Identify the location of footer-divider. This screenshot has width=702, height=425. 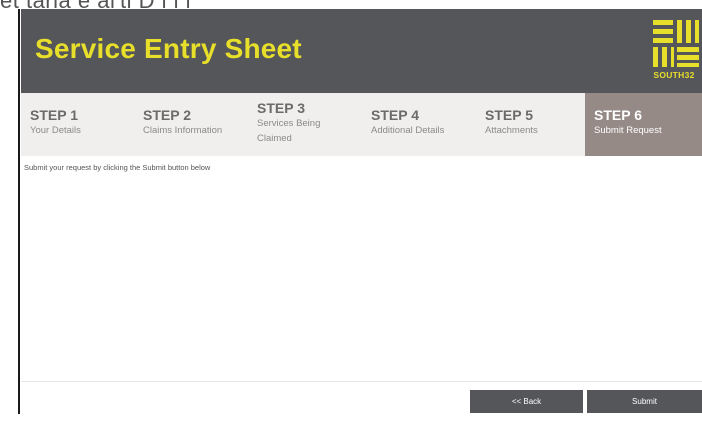
(361, 381).